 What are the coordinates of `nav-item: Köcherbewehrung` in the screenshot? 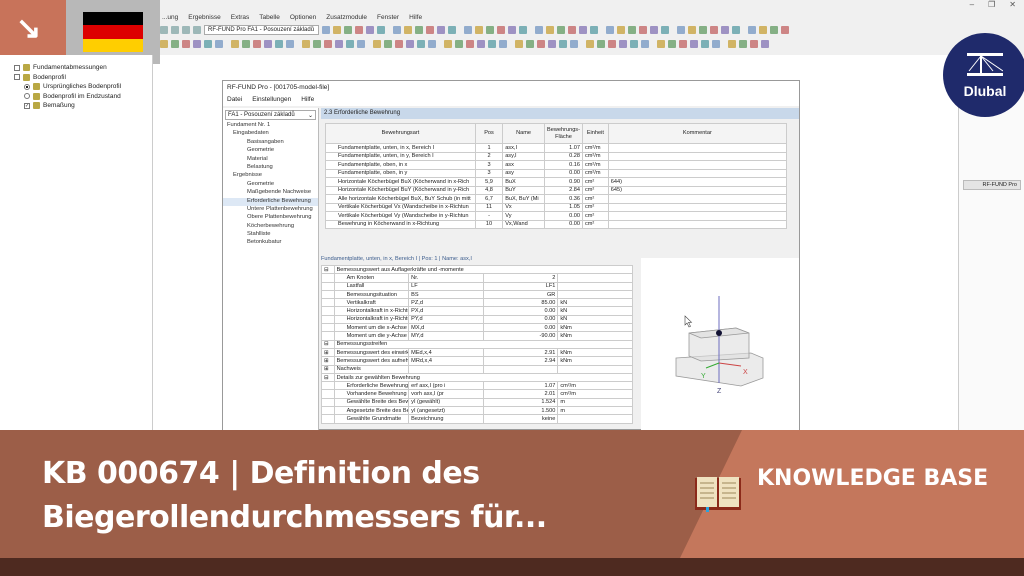 It's located at (270, 227).